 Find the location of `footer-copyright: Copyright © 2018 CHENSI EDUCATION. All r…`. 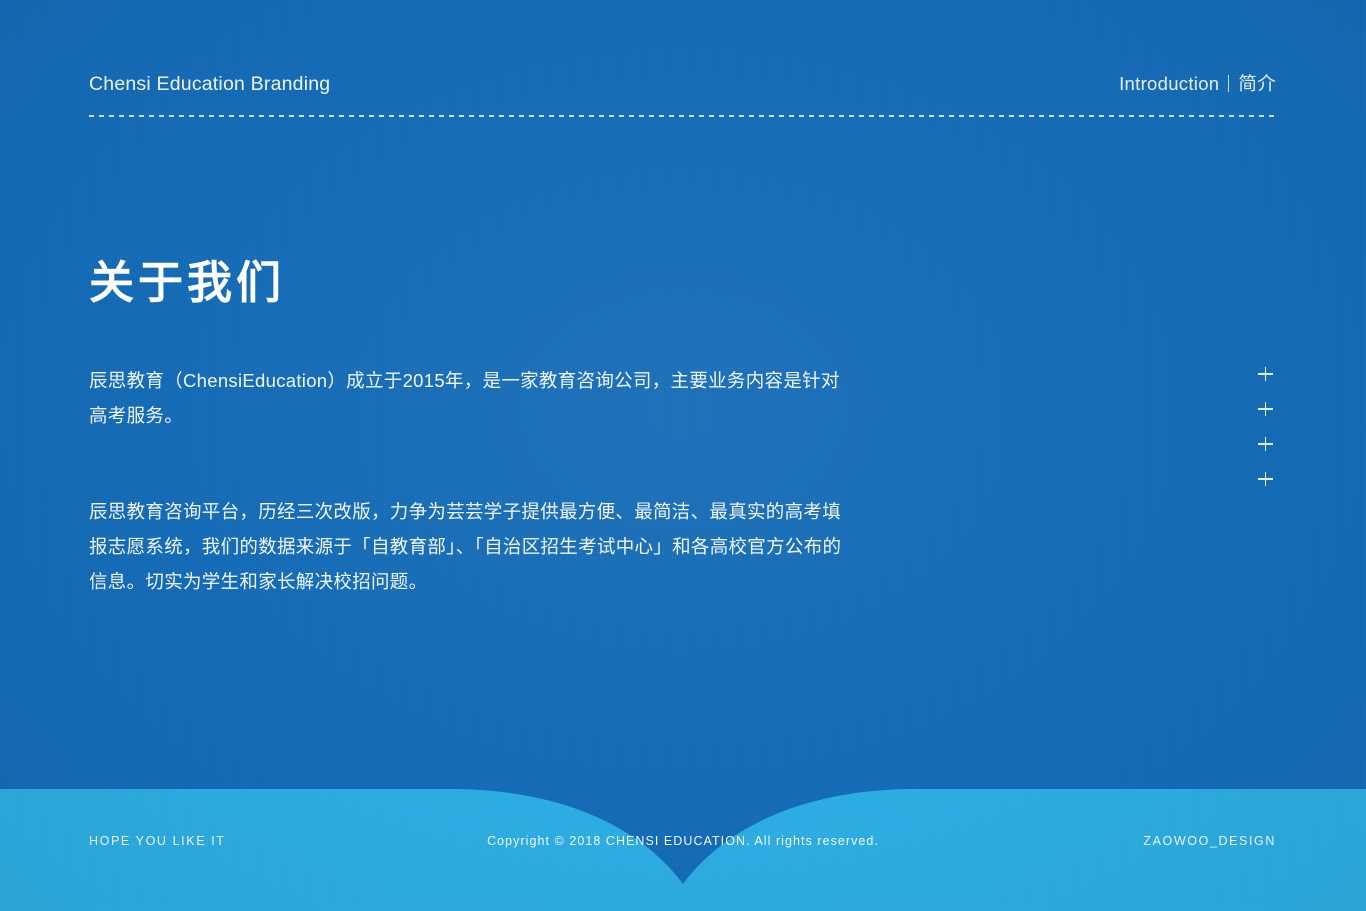

footer-copyright: Copyright © 2018 CHENSI EDUCATION. All r… is located at coordinates (683, 841).